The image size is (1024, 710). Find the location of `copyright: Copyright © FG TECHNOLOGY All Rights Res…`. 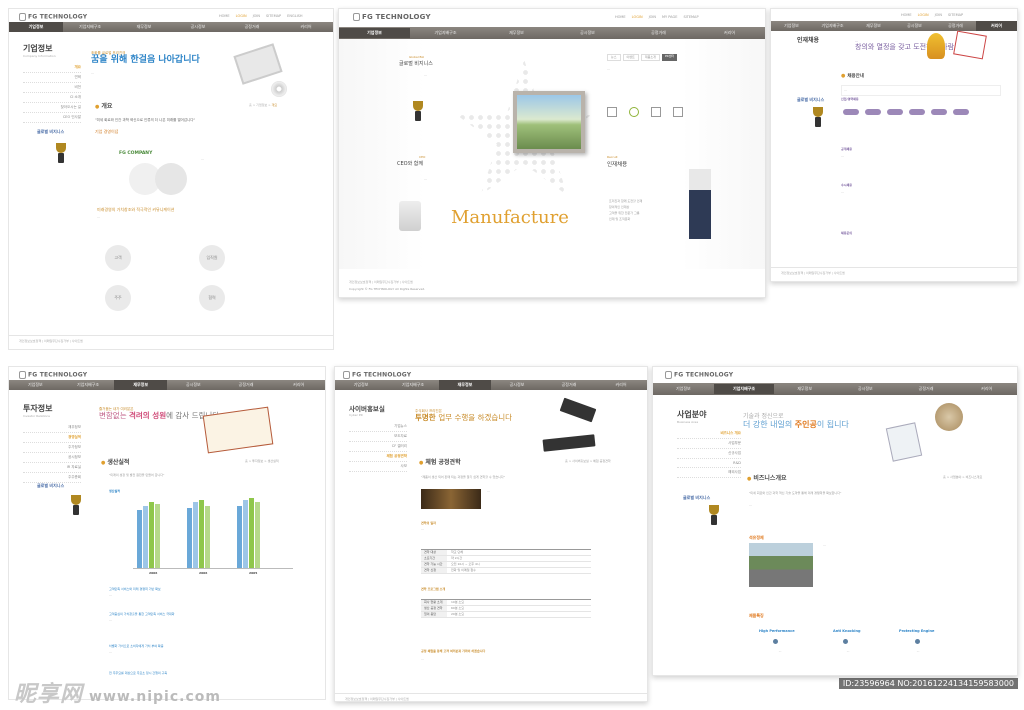

copyright: Copyright © FG TECHNOLOGY All Rights Res… is located at coordinates (387, 289).